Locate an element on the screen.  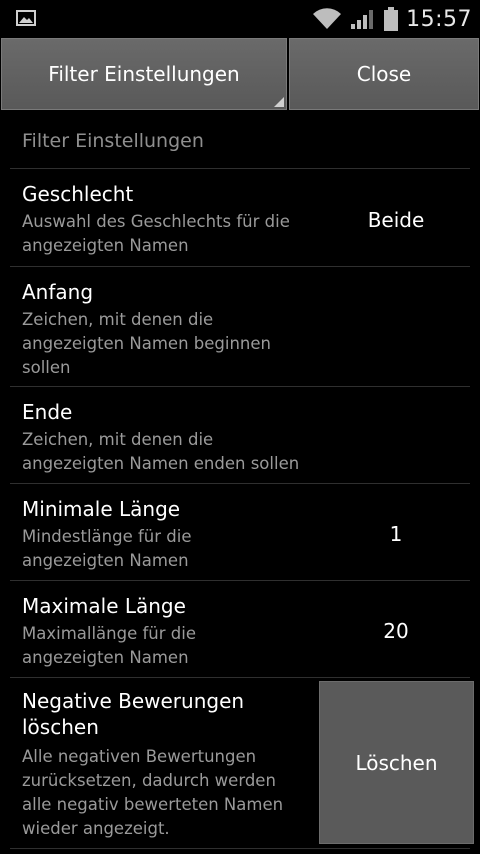
status-bar: 15:57 is located at coordinates (240, 19).